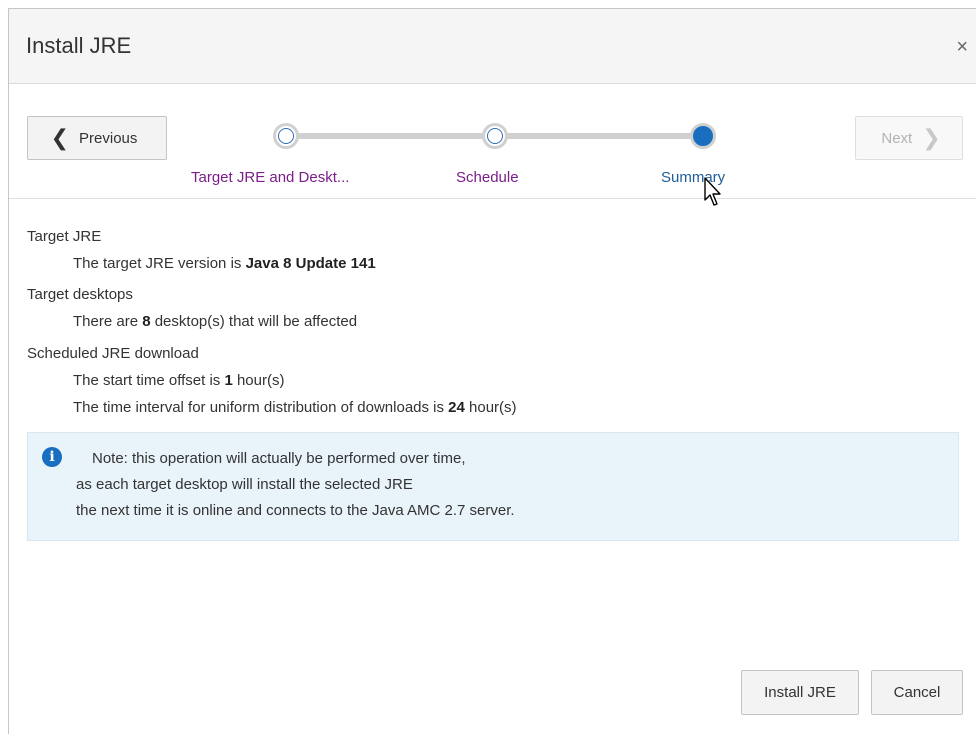  I want to click on install-jre-button: Install JRE, so click(800, 692).